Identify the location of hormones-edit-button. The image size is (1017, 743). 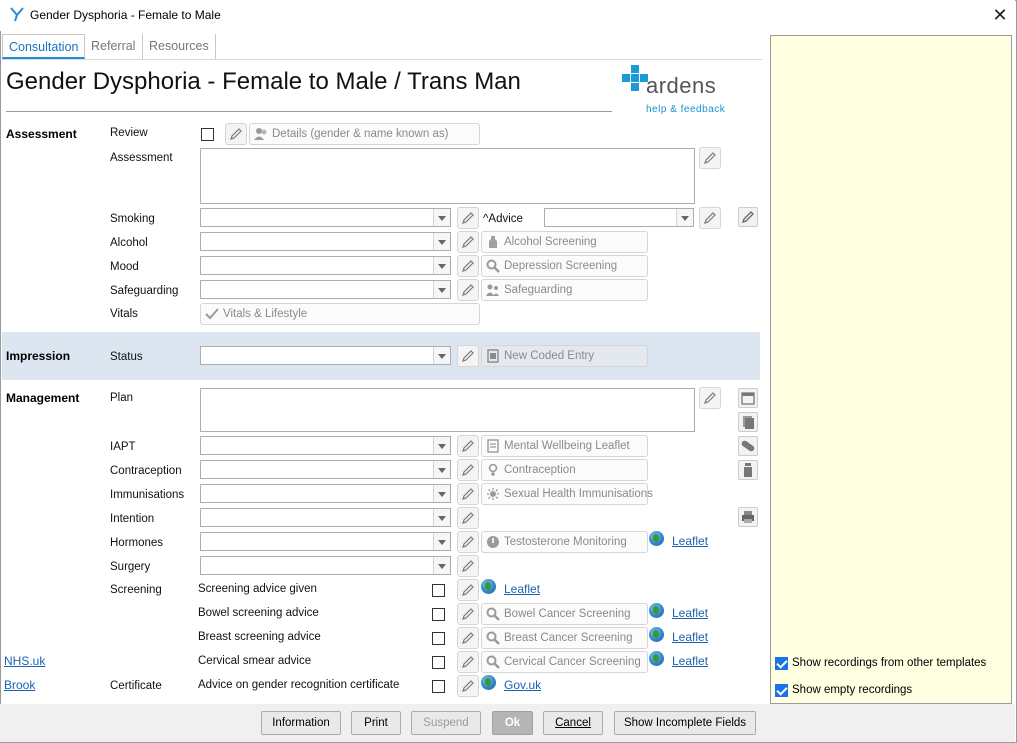
(468, 542).